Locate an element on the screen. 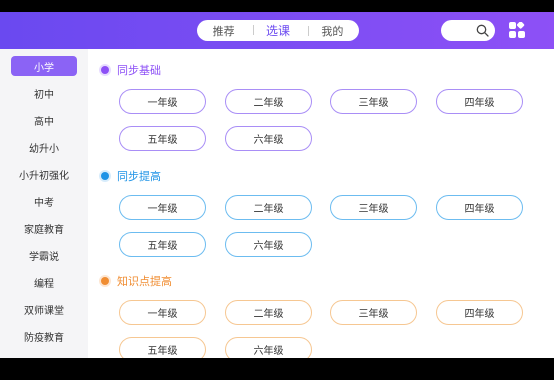 The image size is (554, 380). tab-mine: 我的 is located at coordinates (330, 31).